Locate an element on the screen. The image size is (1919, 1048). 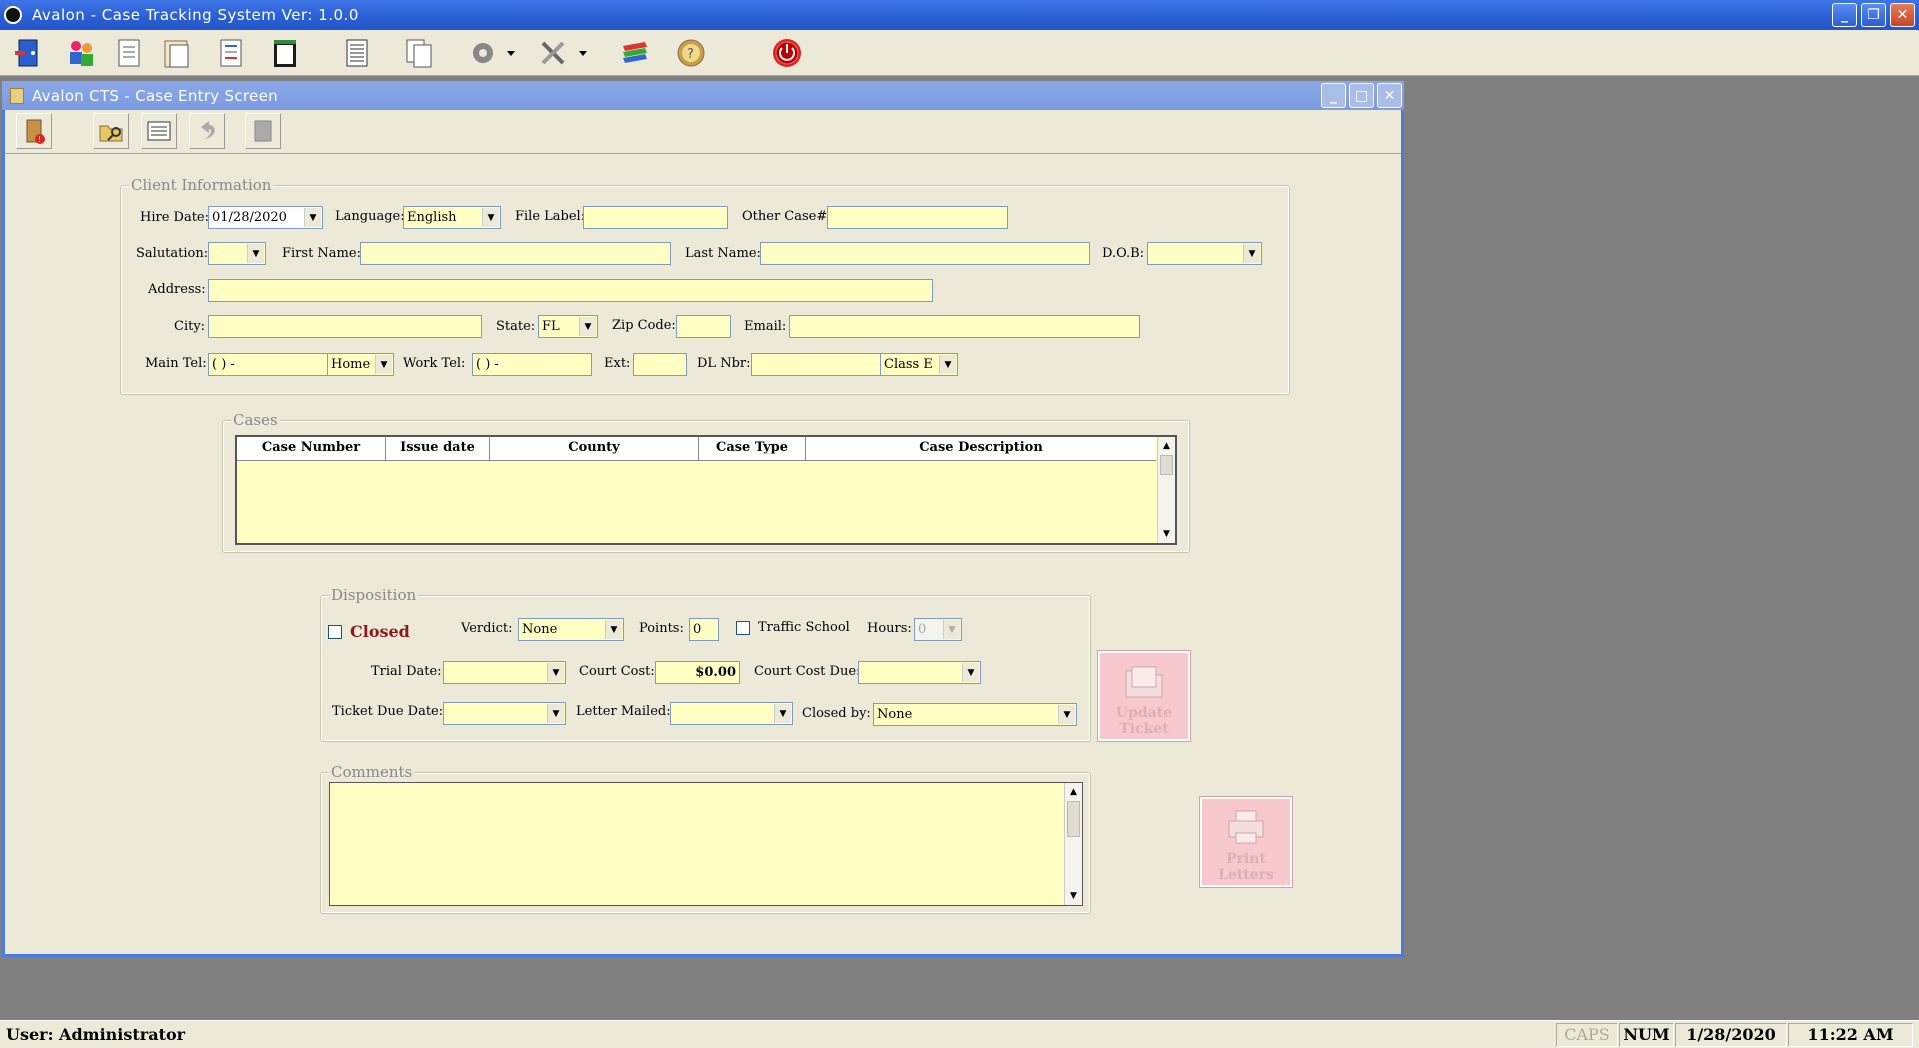
help-button: ? is located at coordinates (691, 53).